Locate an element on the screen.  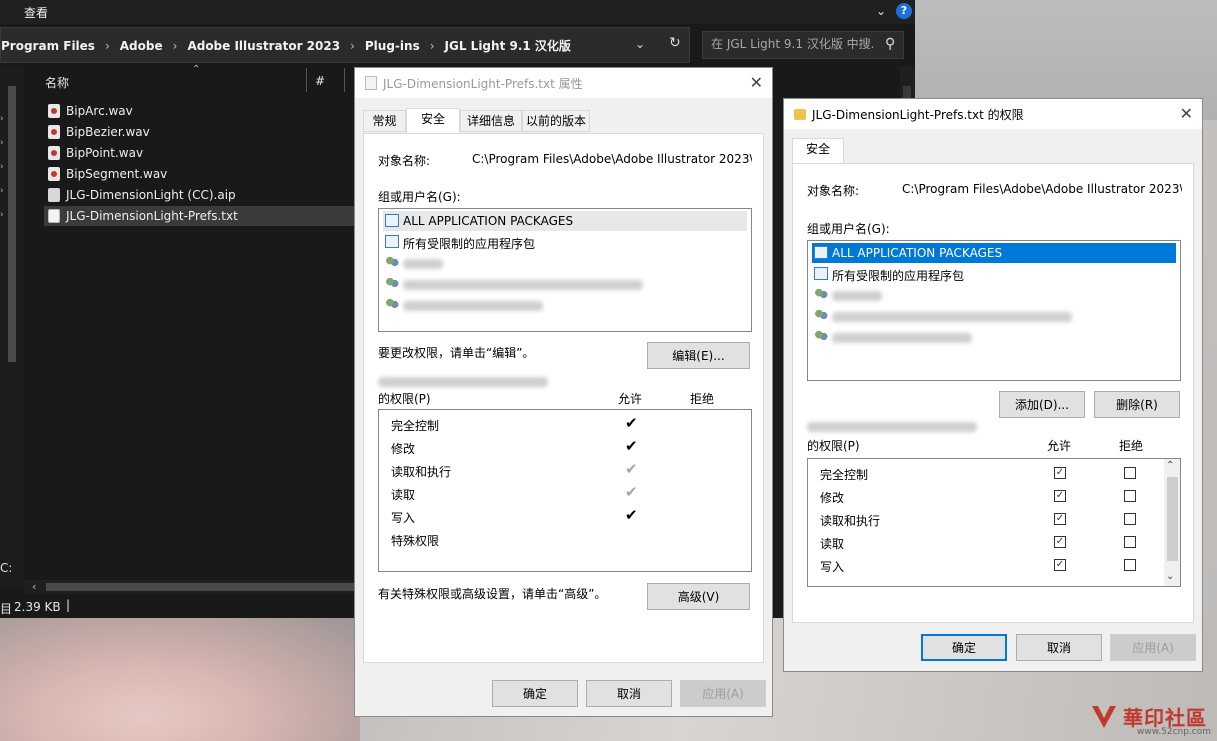
audio-file-icon is located at coordinates (54, 111).